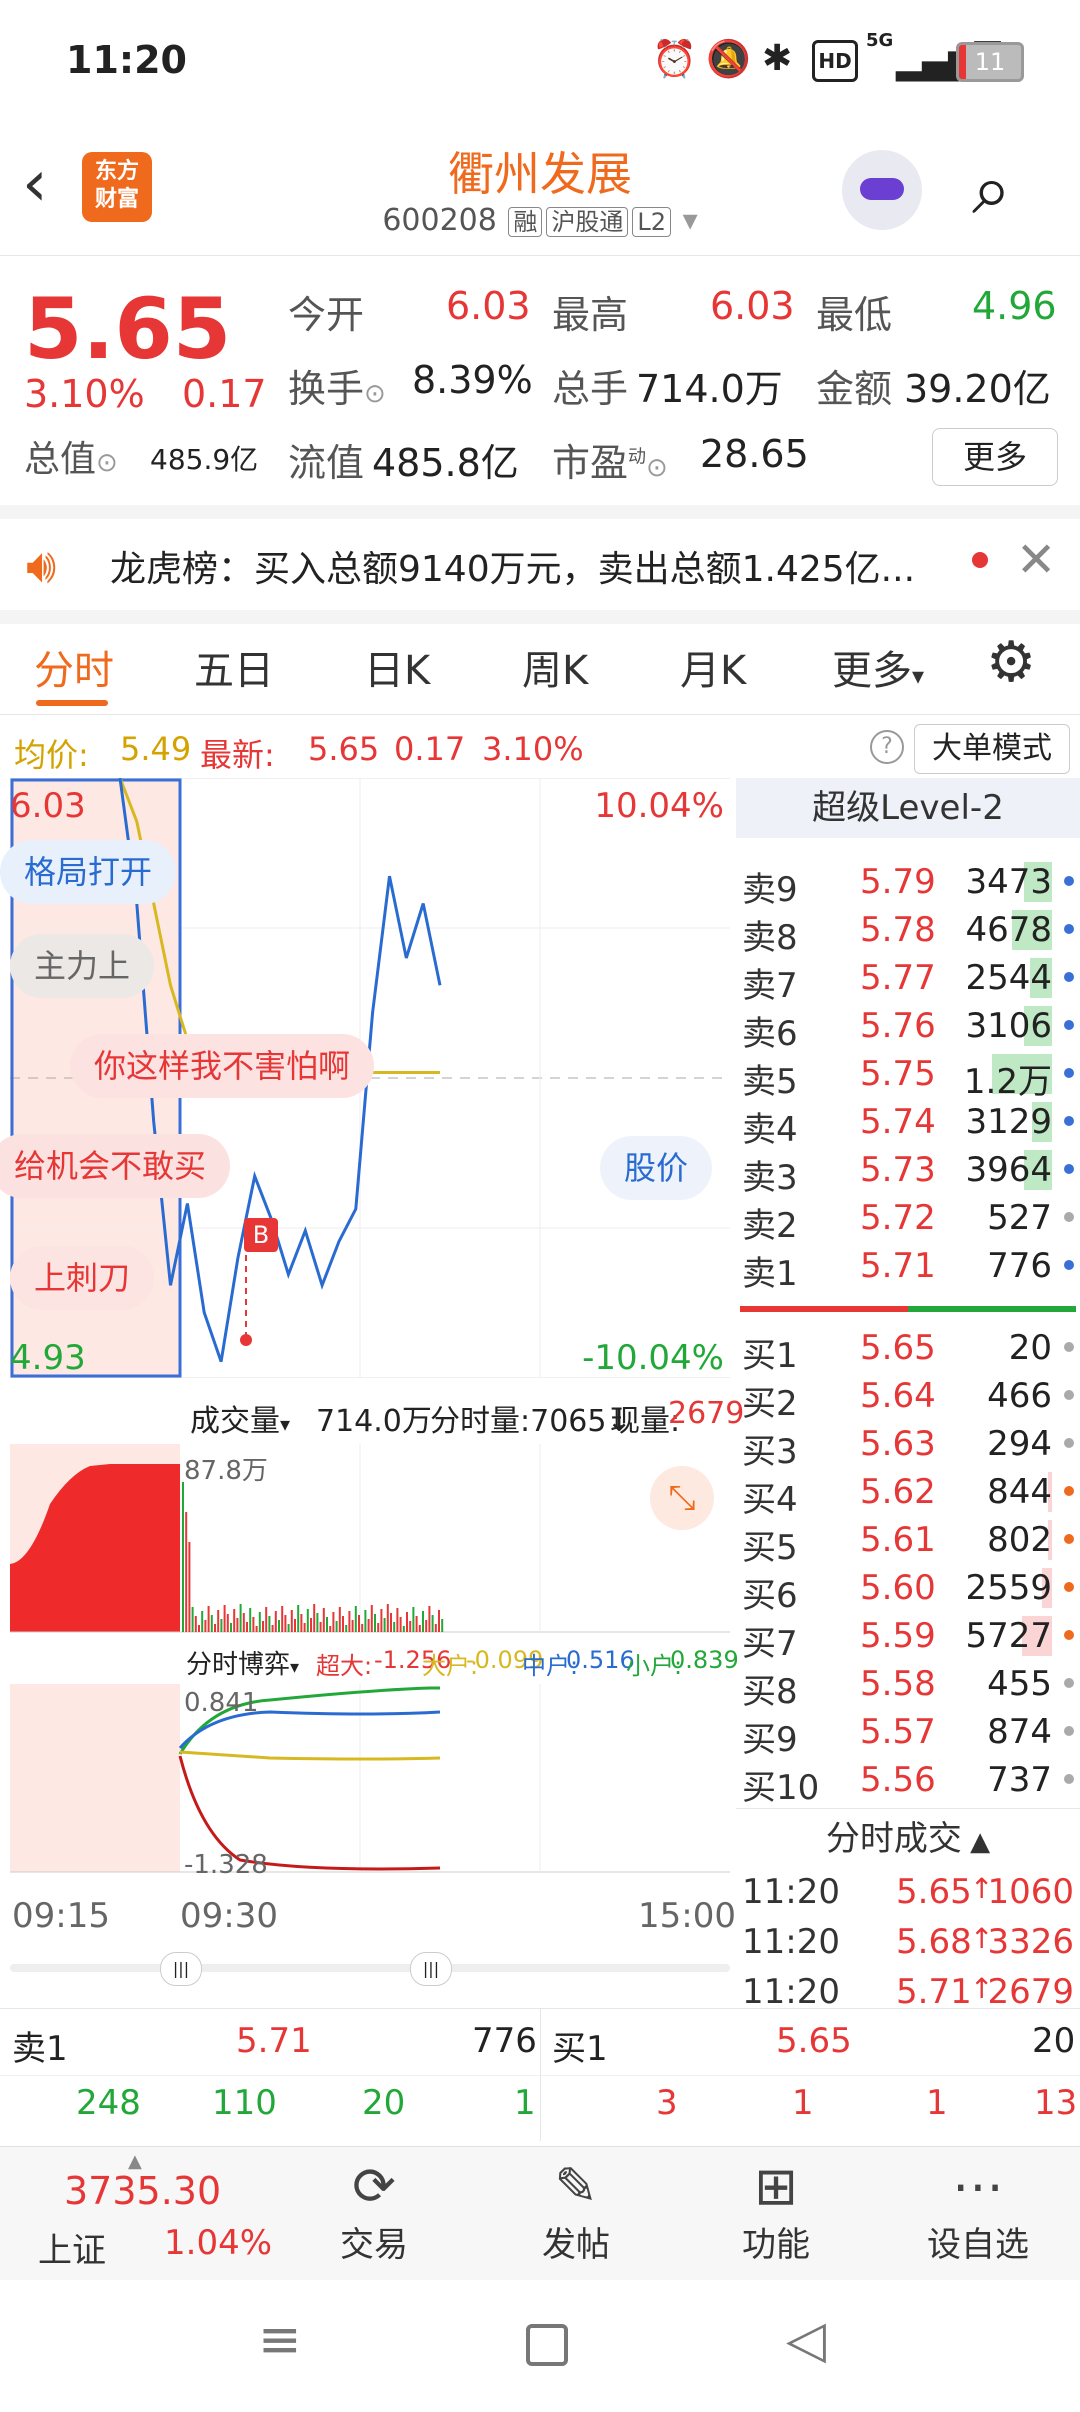 This screenshot has width=1080, height=2412. Describe the element at coordinates (770, 1082) in the screenshot. I see `order-level-label: 卖5` at that location.